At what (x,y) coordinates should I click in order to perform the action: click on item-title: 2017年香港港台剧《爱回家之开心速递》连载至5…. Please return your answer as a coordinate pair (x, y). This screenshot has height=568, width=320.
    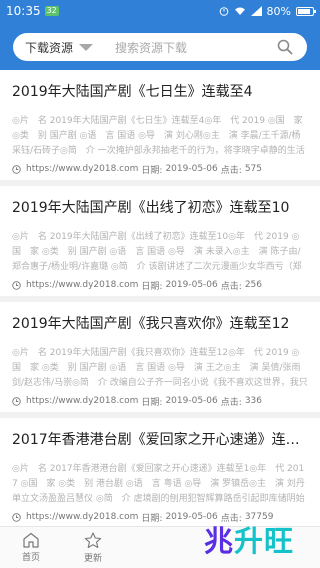
    Looking at the image, I should click on (160, 440).